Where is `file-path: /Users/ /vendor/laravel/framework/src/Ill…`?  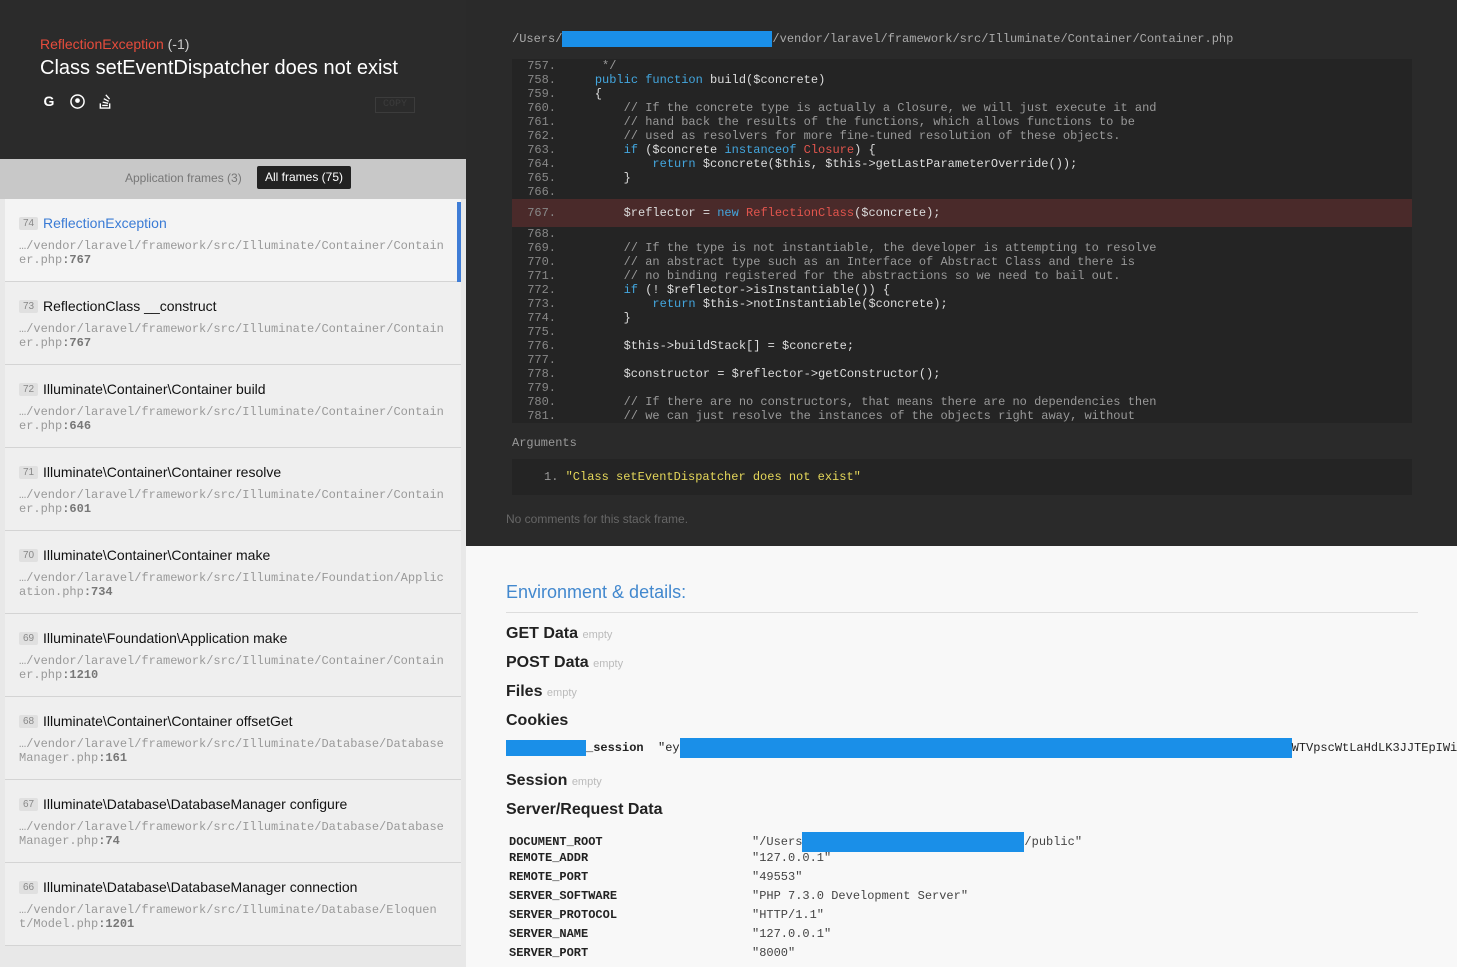
file-path: /Users/ /vendor/laravel/framework/src/Ill… is located at coordinates (872, 39).